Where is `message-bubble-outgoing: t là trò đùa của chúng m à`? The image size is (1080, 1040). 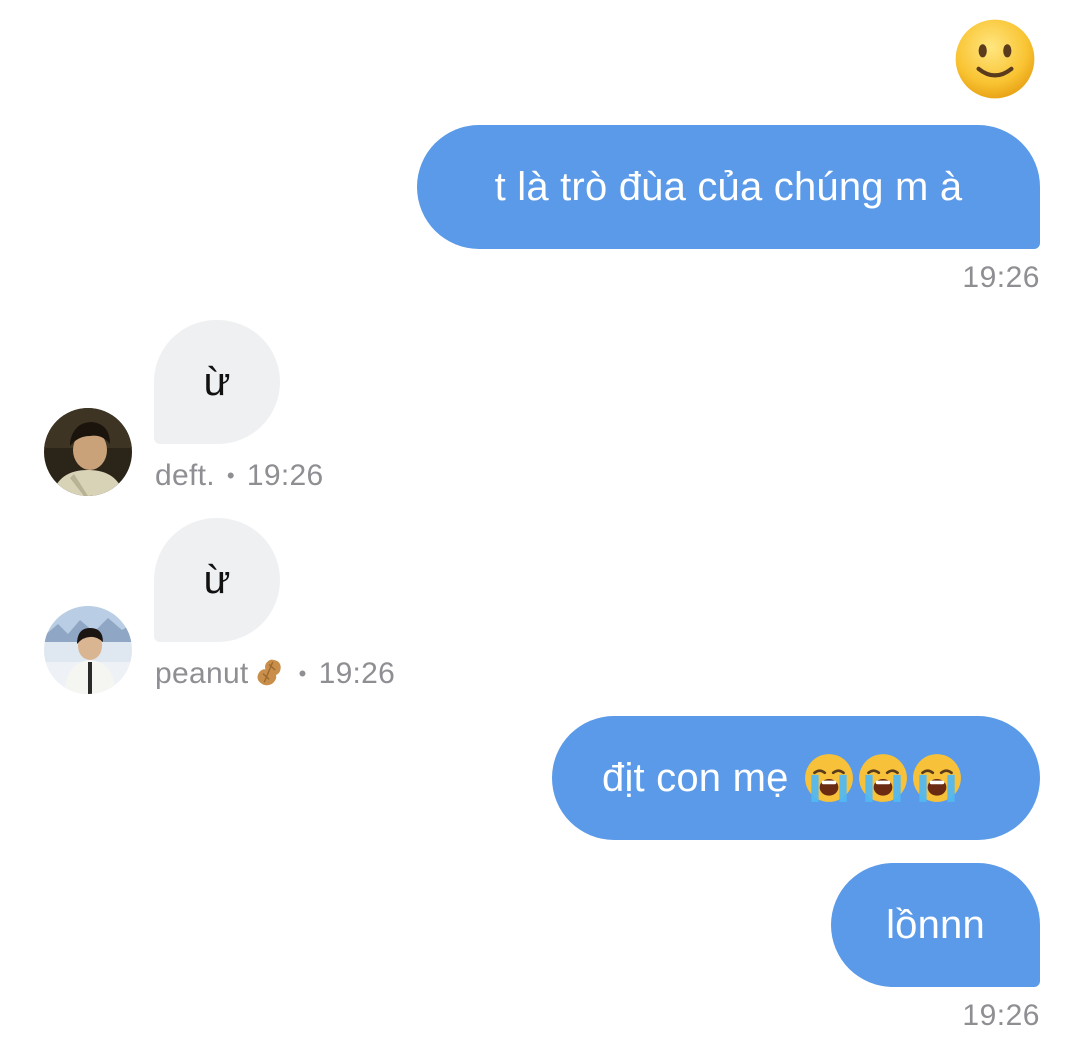
message-bubble-outgoing: t là trò đùa của chúng m à is located at coordinates (728, 187).